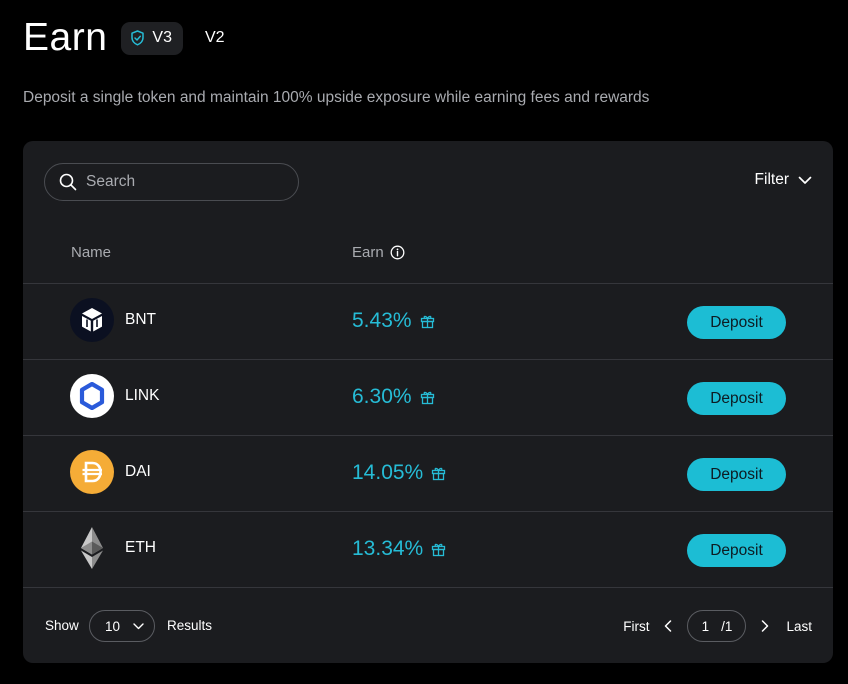  Describe the element at coordinates (92, 472) in the screenshot. I see `dai-icon` at that location.